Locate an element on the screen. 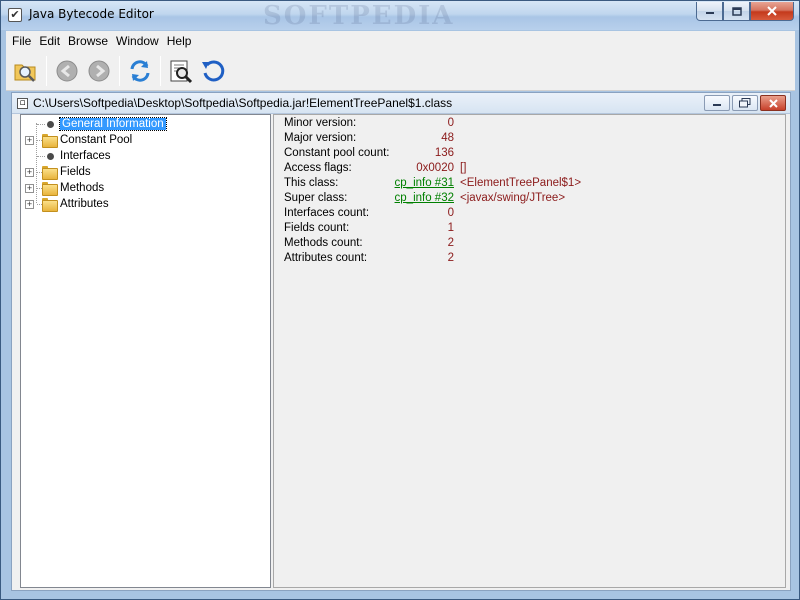 This screenshot has width=800, height=600. info-row-attributes-count: Attributes count: 2 is located at coordinates (524, 259).